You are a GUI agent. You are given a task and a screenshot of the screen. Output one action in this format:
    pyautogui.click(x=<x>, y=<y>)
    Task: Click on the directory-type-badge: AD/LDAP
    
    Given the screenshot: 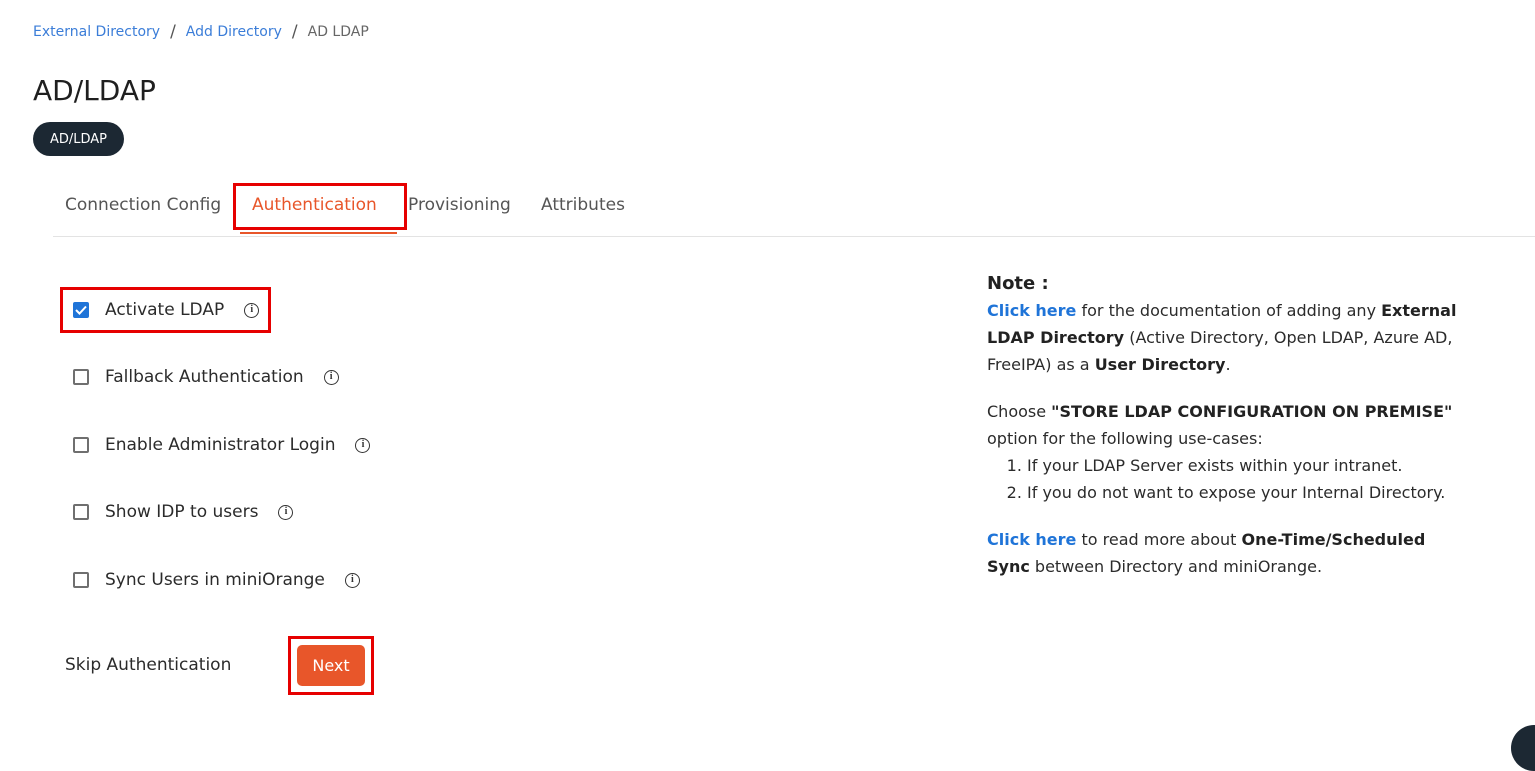 What is the action you would take?
    pyautogui.click(x=78, y=139)
    